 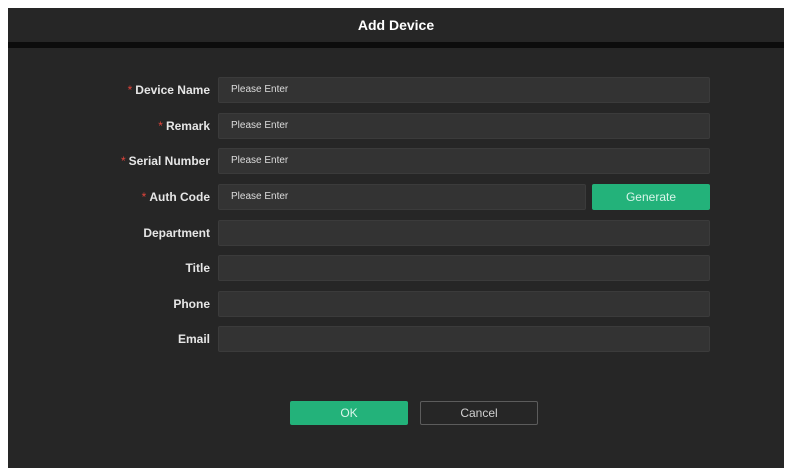 I want to click on dialog-title-bar: Add Device, so click(x=396, y=25).